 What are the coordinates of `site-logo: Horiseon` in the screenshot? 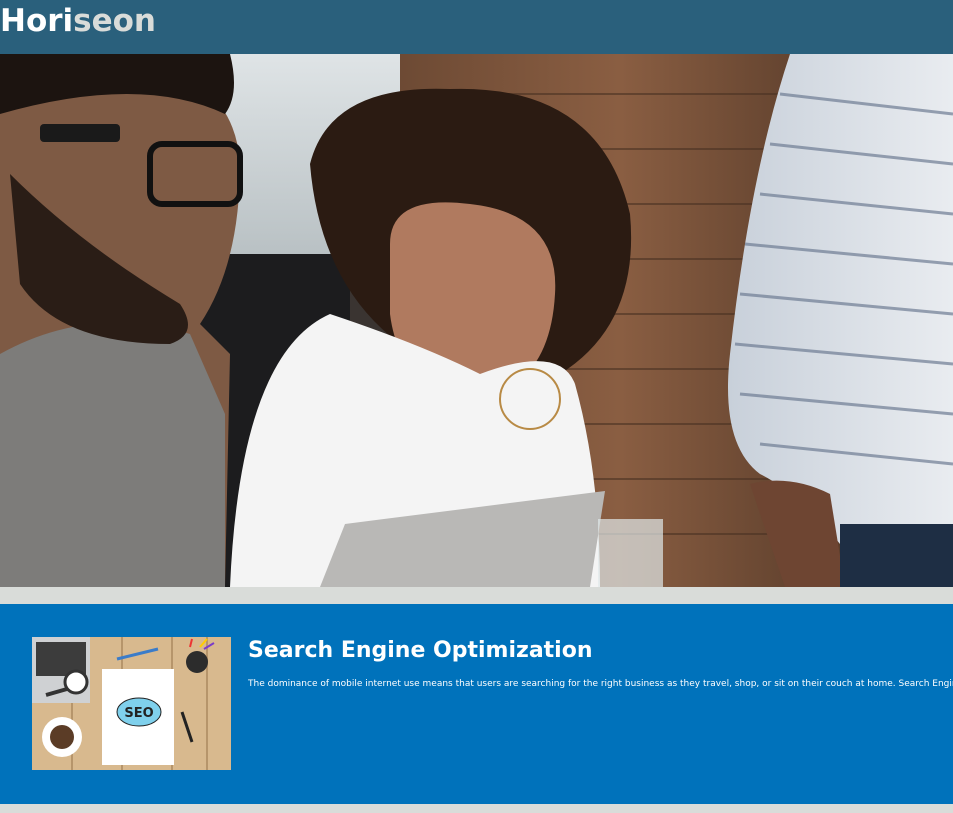 It's located at (78, 21).